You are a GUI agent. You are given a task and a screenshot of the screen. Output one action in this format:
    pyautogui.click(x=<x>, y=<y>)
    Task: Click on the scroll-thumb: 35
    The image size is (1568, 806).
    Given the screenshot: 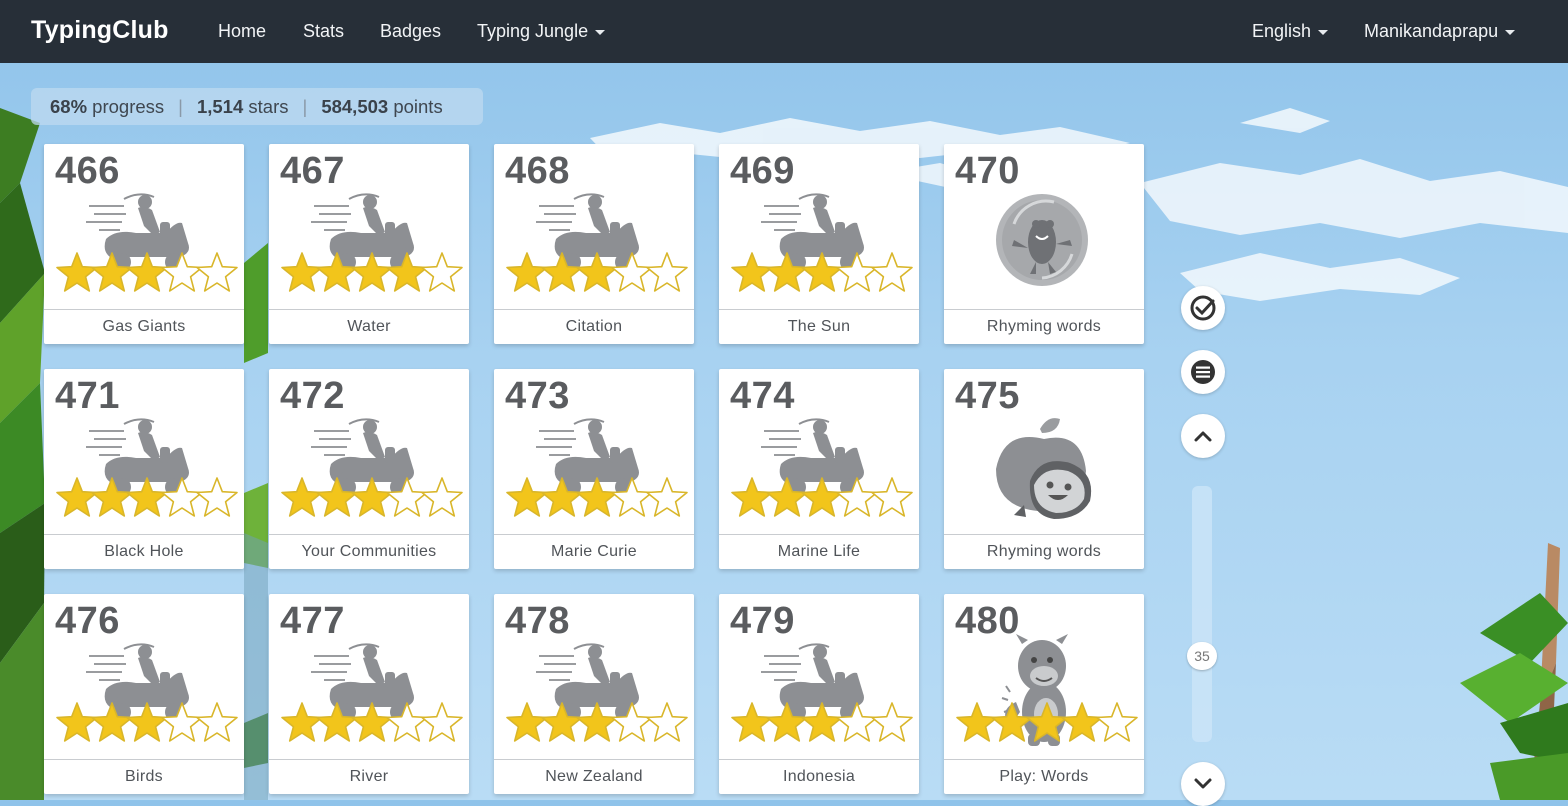 What is the action you would take?
    pyautogui.click(x=1202, y=656)
    